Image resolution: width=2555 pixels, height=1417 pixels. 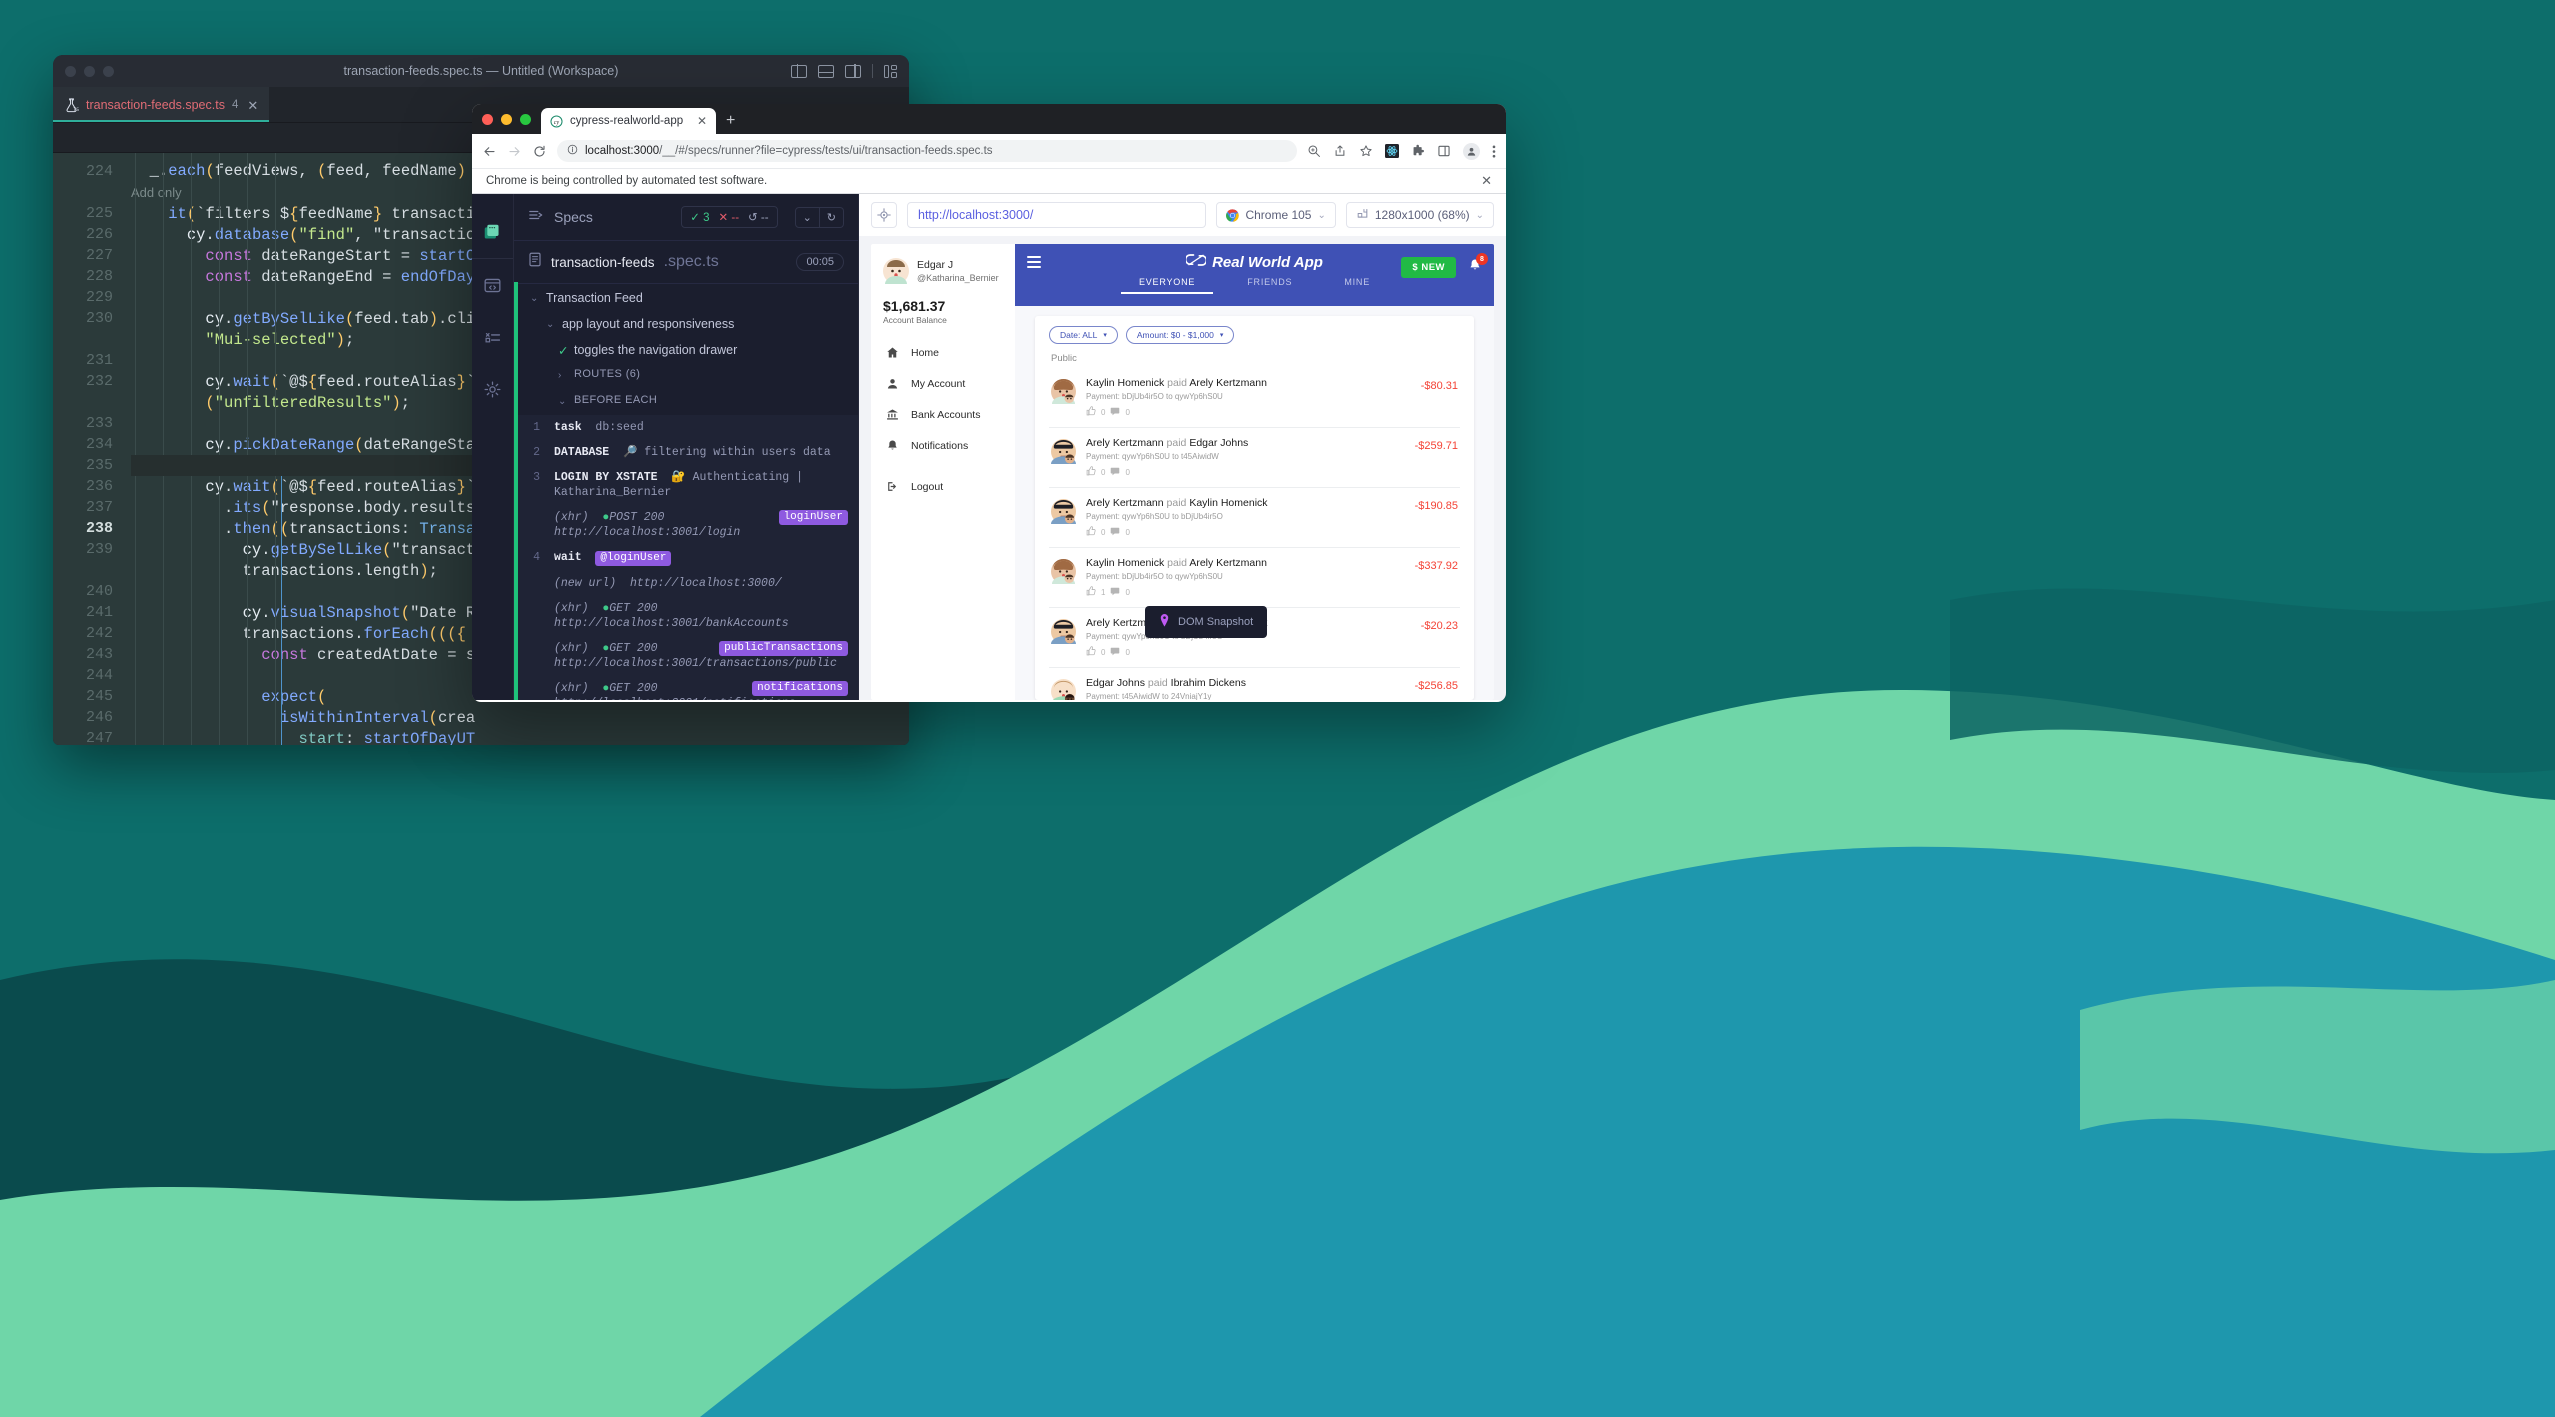 What do you see at coordinates (492, 389) in the screenshot?
I see `settings-icon` at bounding box center [492, 389].